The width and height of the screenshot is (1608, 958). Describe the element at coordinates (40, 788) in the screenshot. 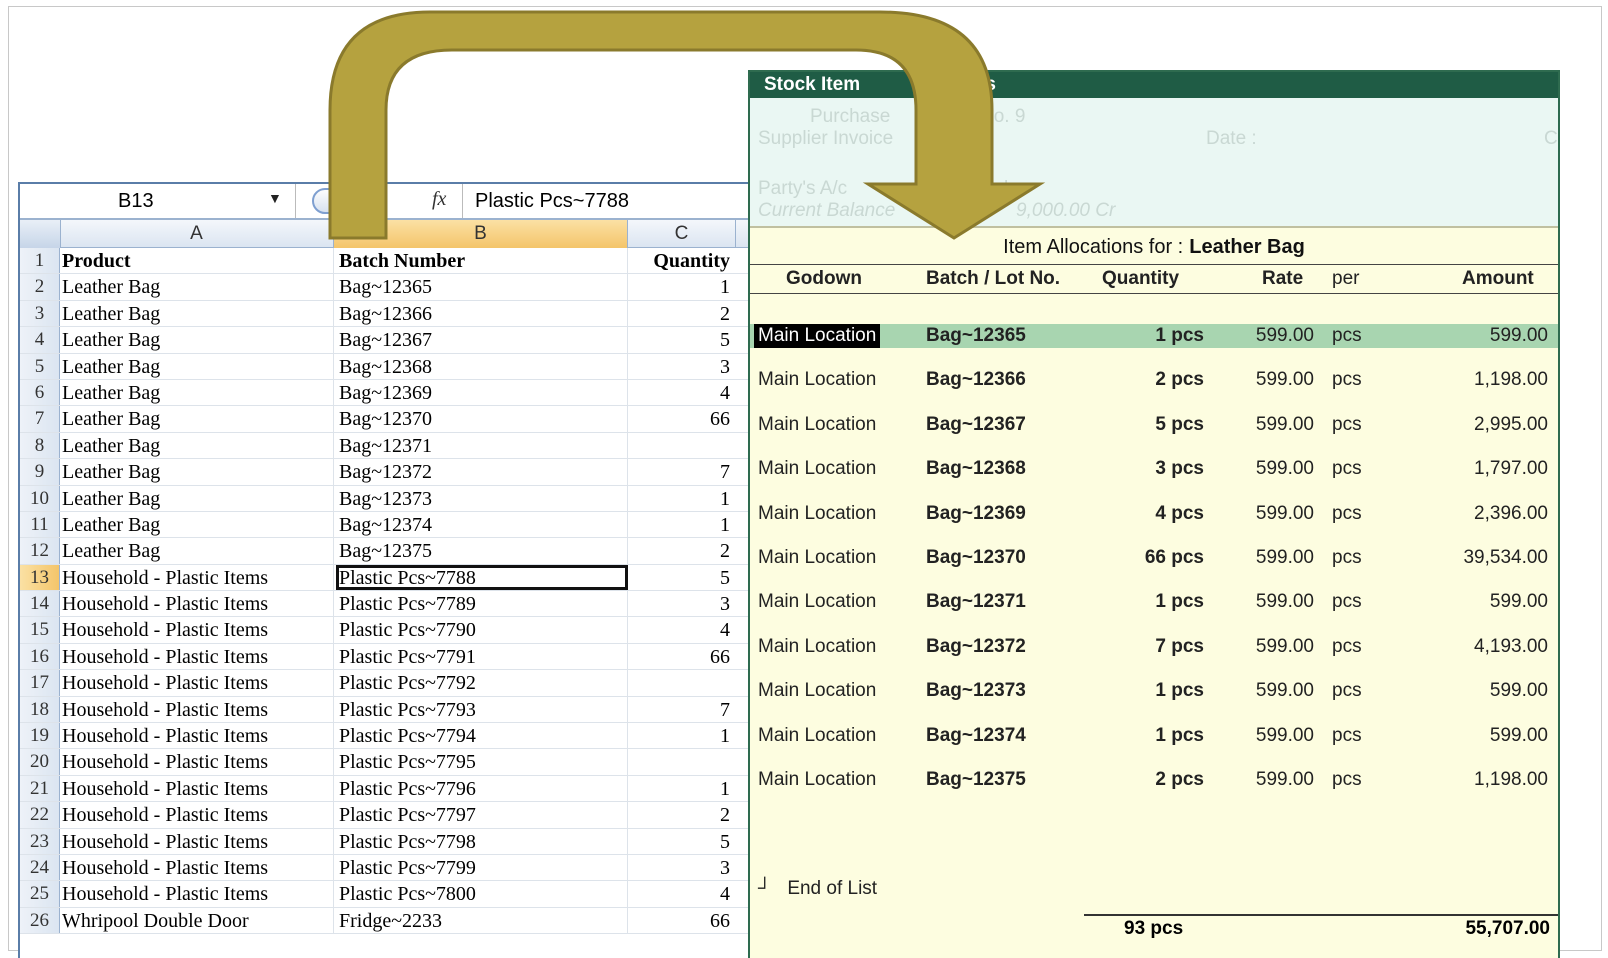

I see `row-number: 21` at that location.